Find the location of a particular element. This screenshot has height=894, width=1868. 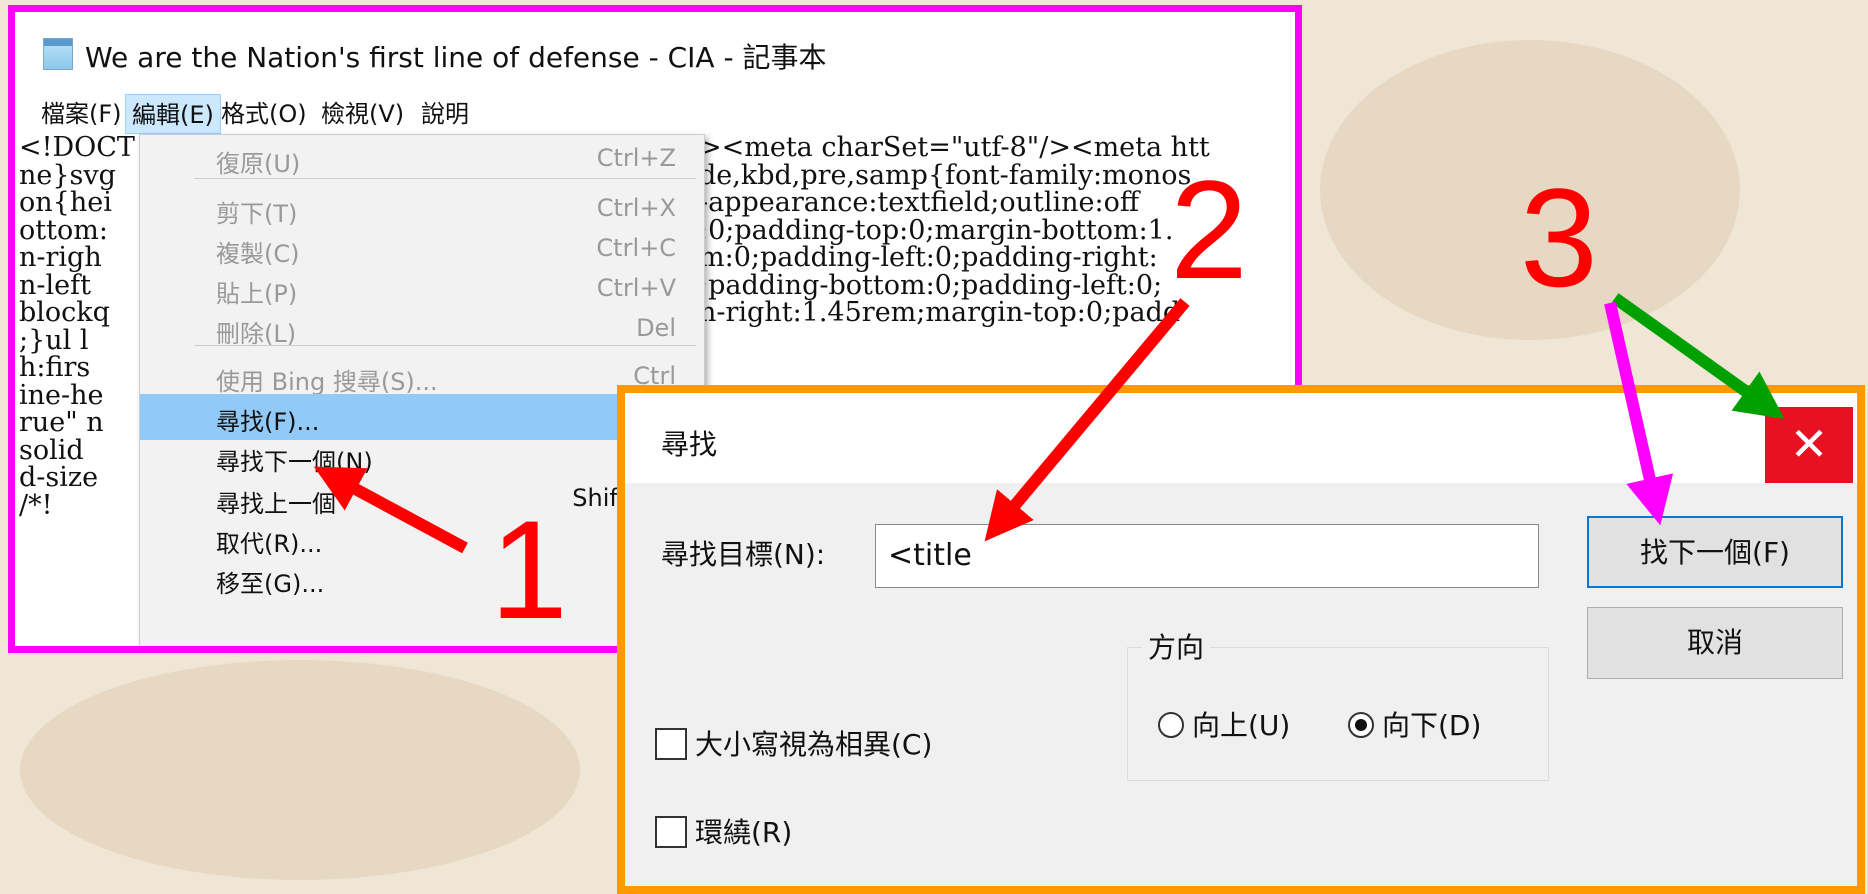

step-2-label: 2 is located at coordinates (1209, 229).